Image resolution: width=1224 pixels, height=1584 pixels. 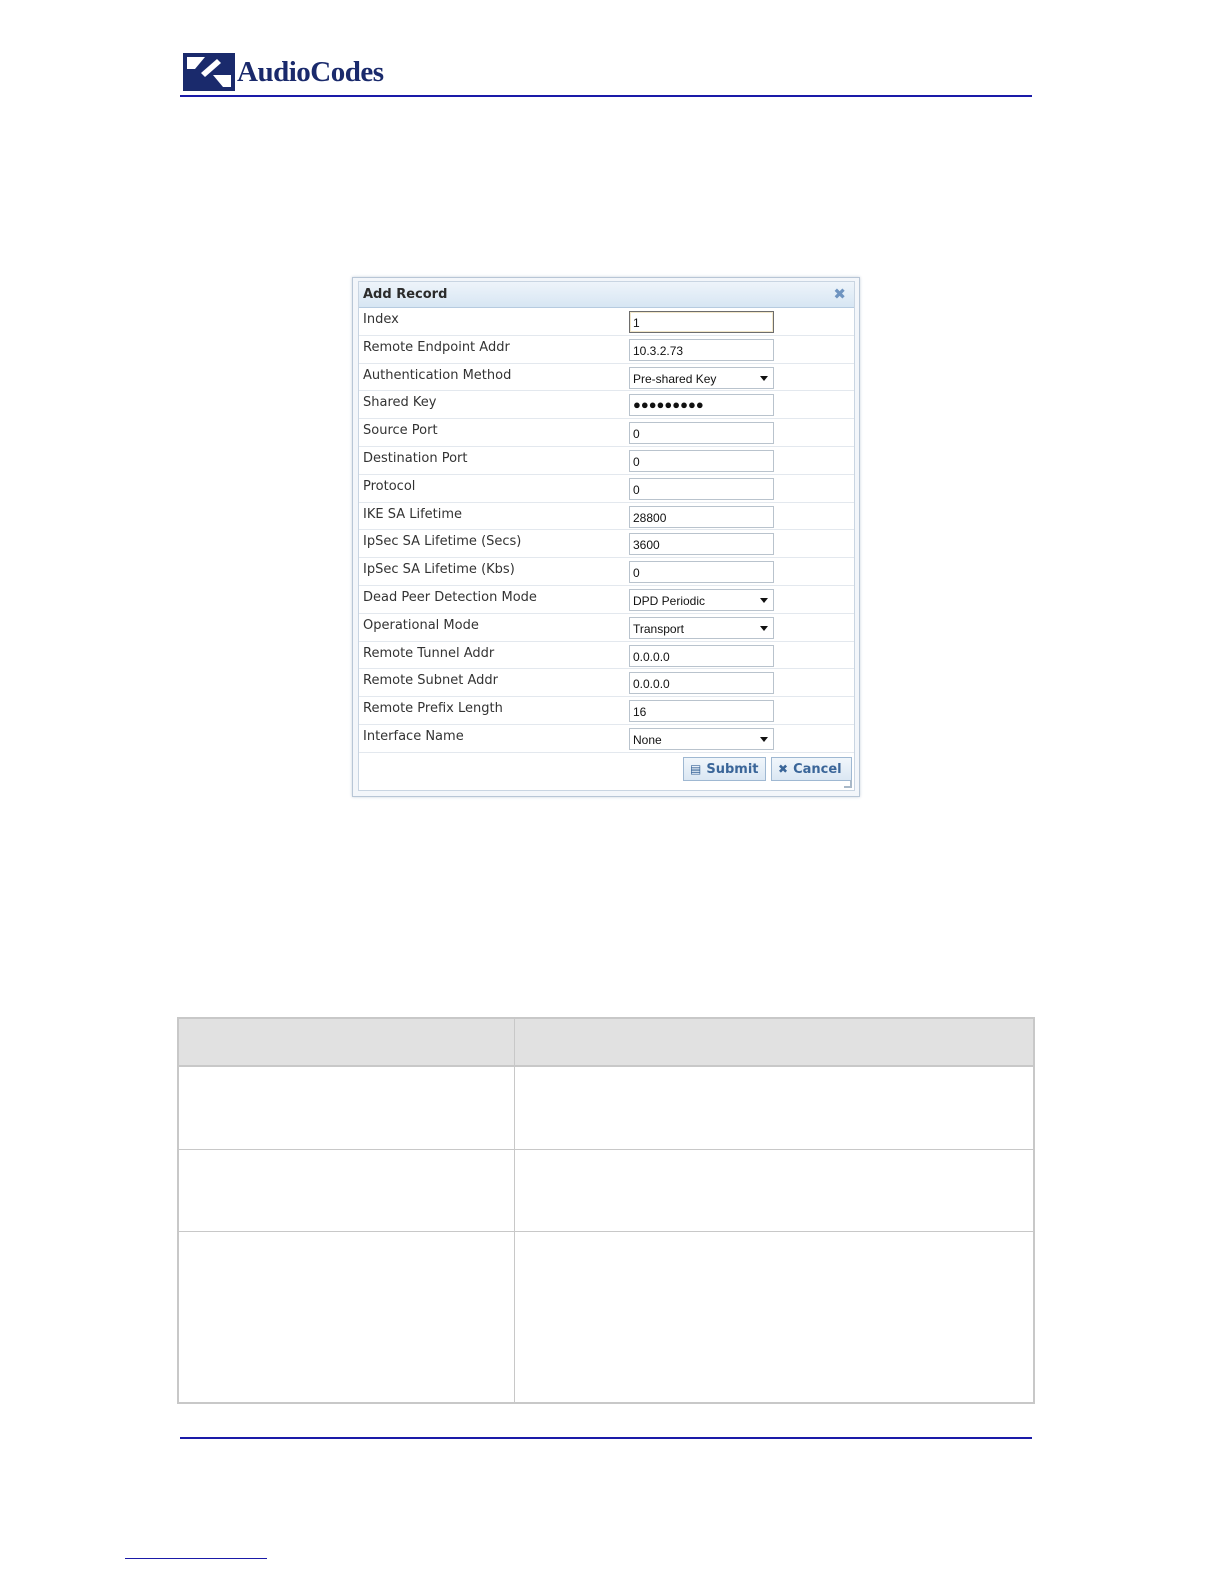 I want to click on field-label: Remote Prefix Length, so click(x=433, y=709).